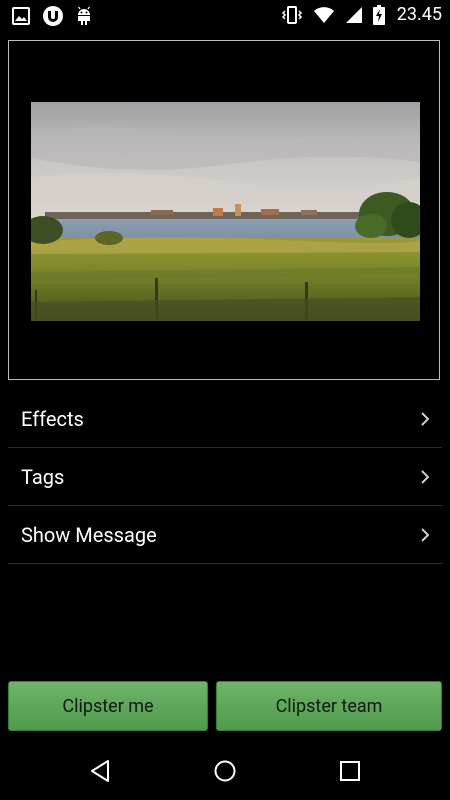 This screenshot has height=800, width=450. Describe the element at coordinates (329, 706) in the screenshot. I see `clipster-team-button: Clipster team` at that location.